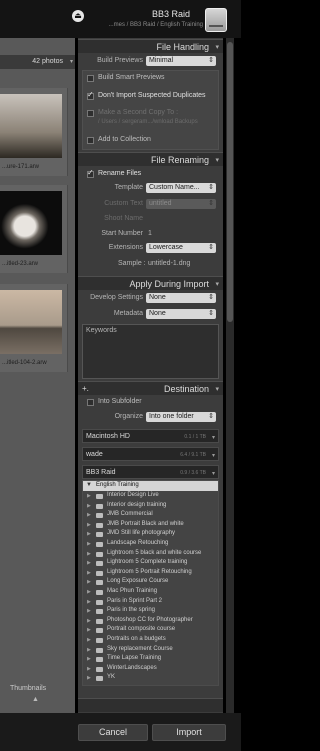  I want to click on smart-previews-checkbox, so click(90, 78).